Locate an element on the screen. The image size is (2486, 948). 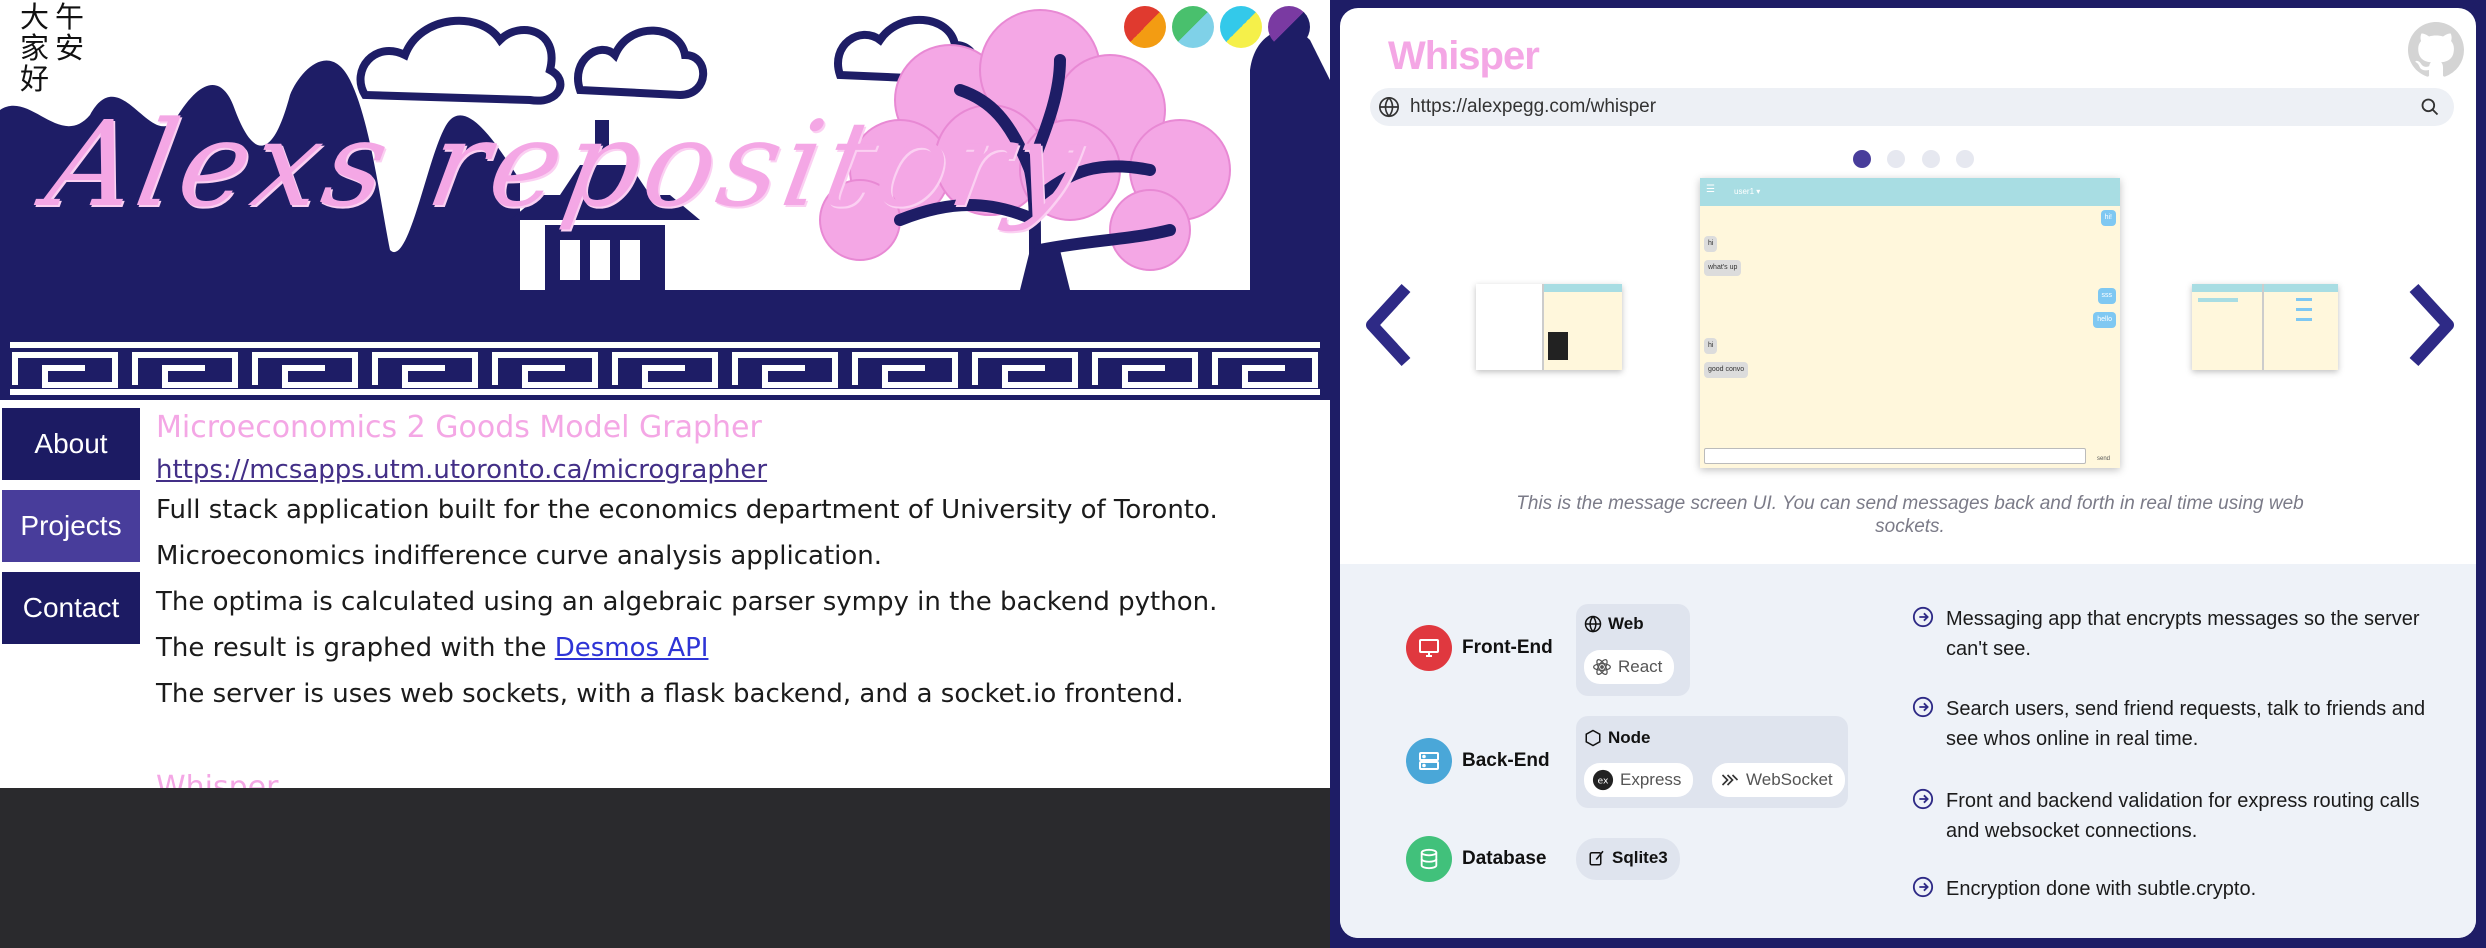
url-bar: https://alexpegg.com/whisper is located at coordinates (1912, 107).